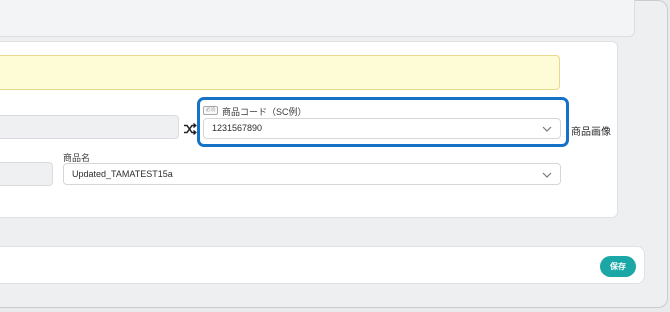 The image size is (670, 312). Describe the element at coordinates (264, 112) in the screenshot. I see `product-code-label: 商品コード（SC例）` at that location.